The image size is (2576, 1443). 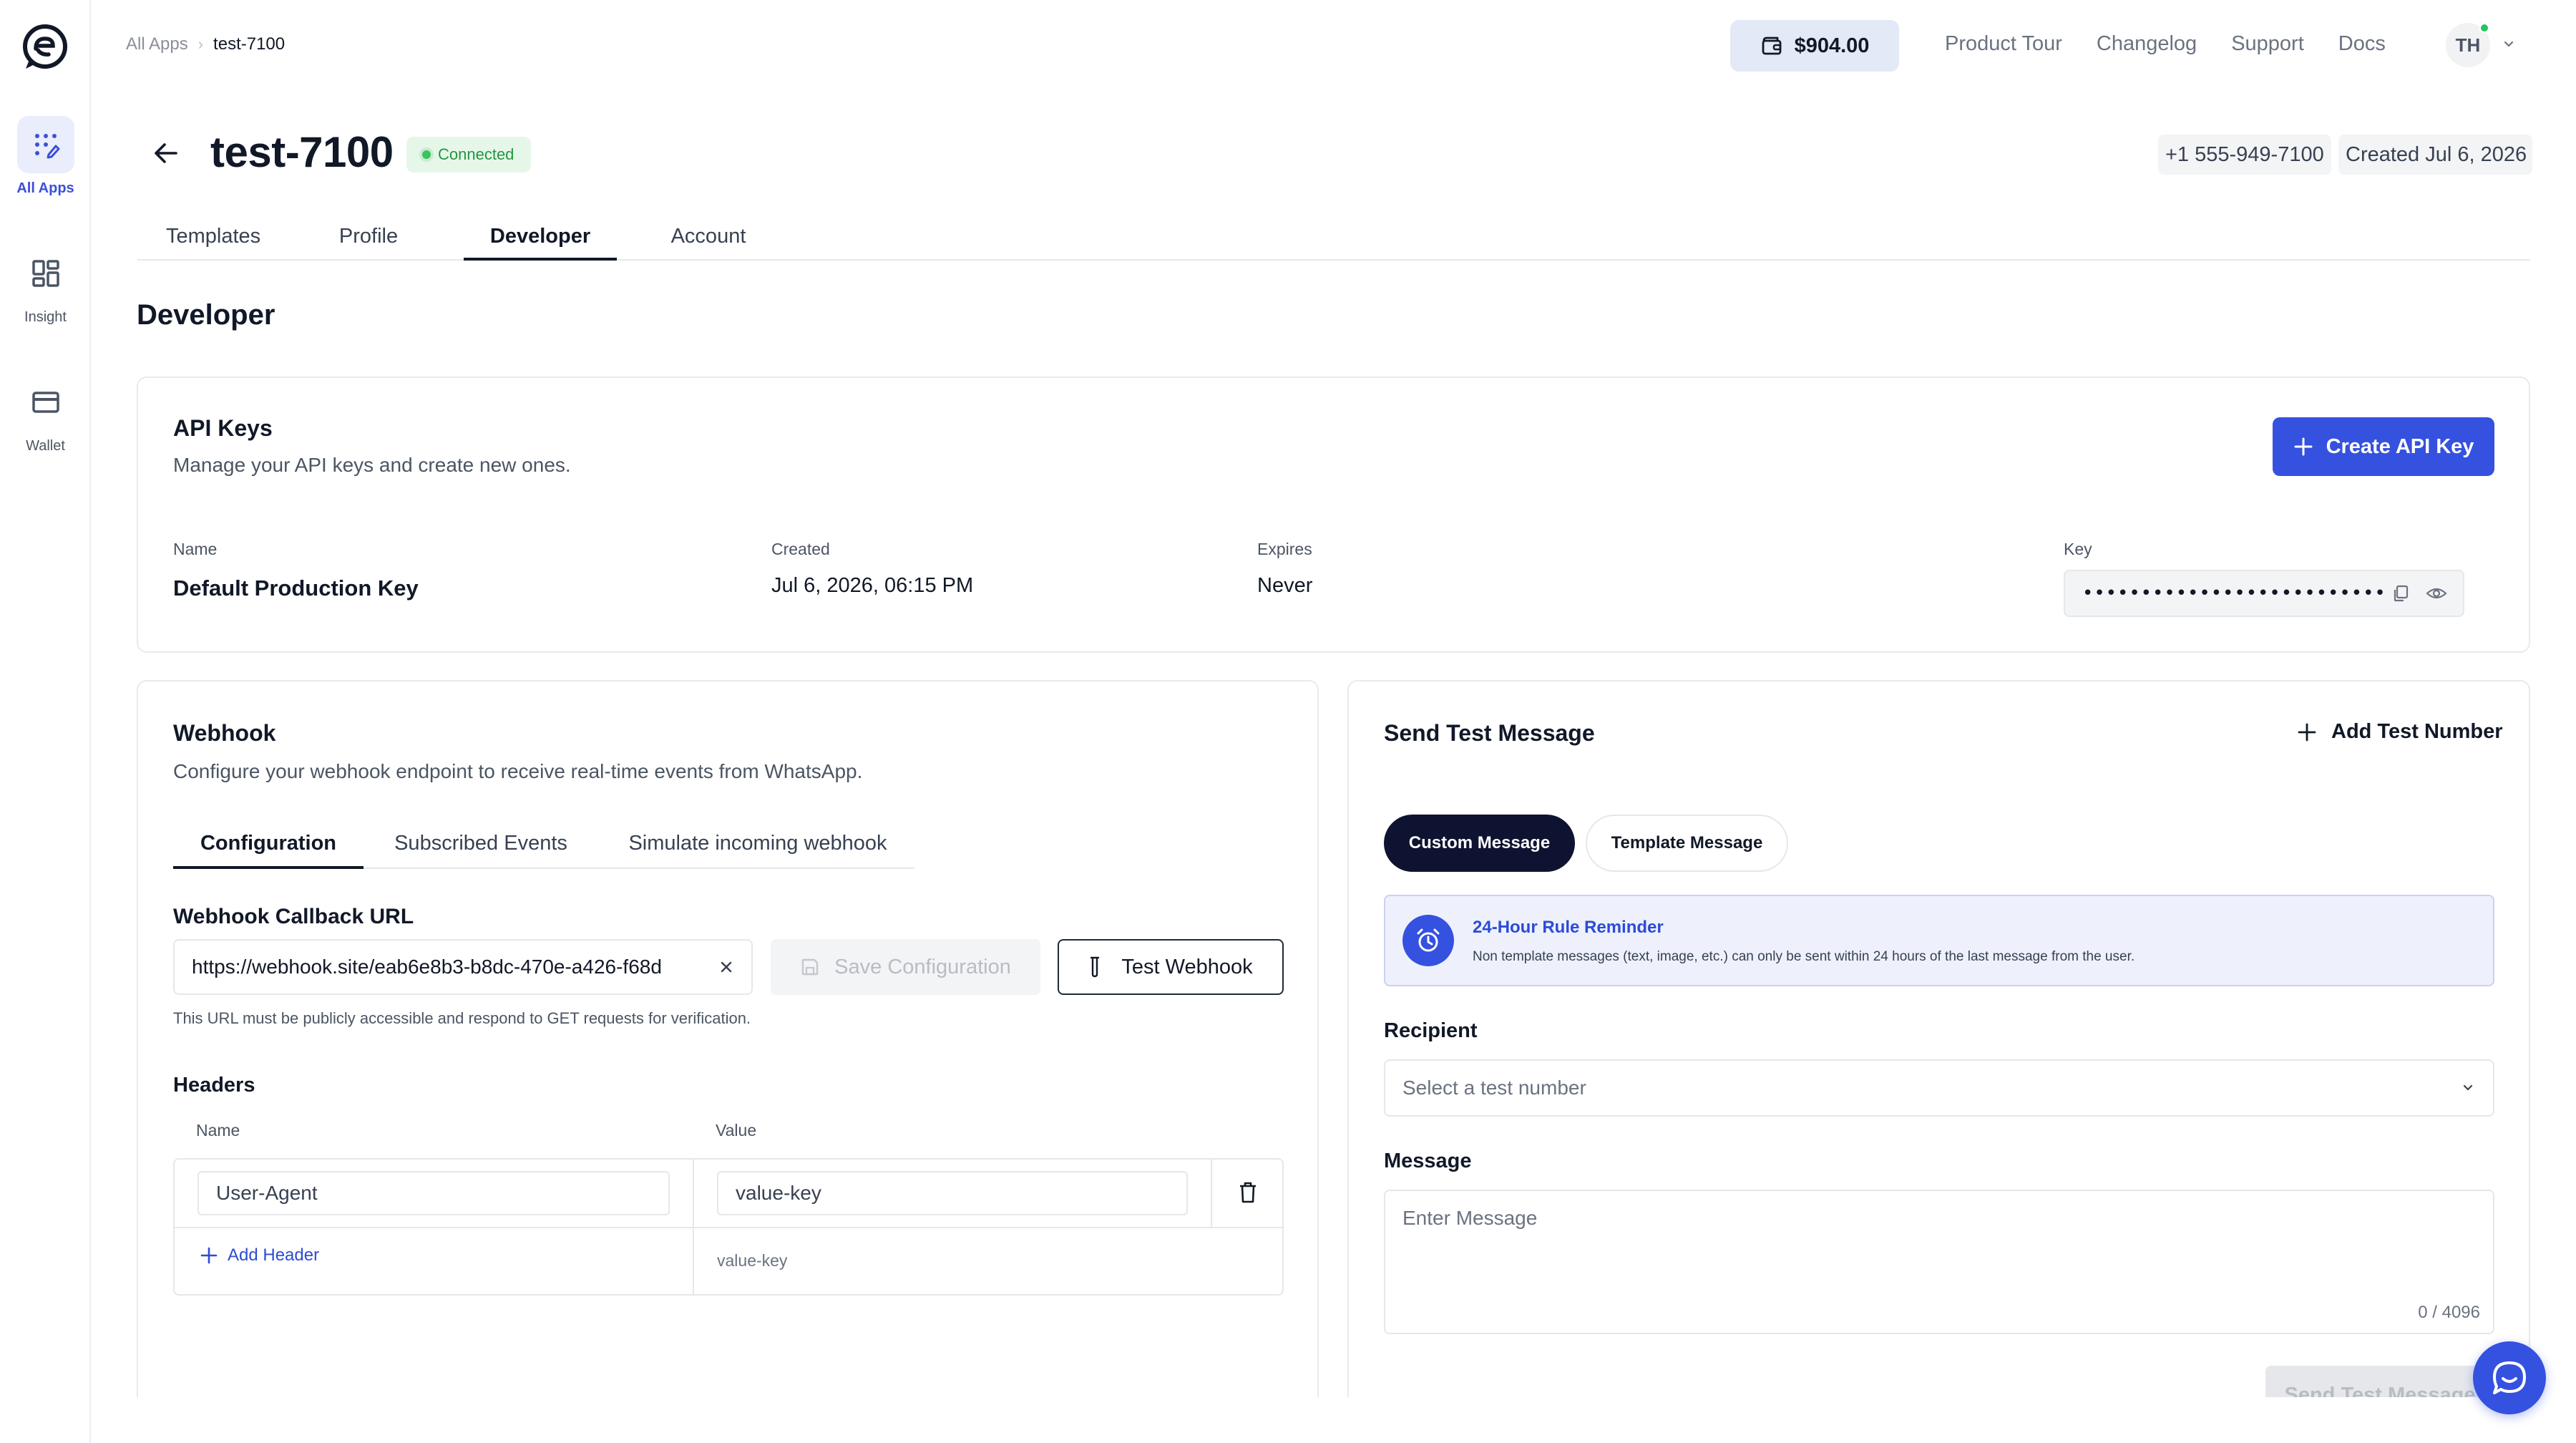 What do you see at coordinates (736, 1131) in the screenshot?
I see `headers-value-column: Value` at bounding box center [736, 1131].